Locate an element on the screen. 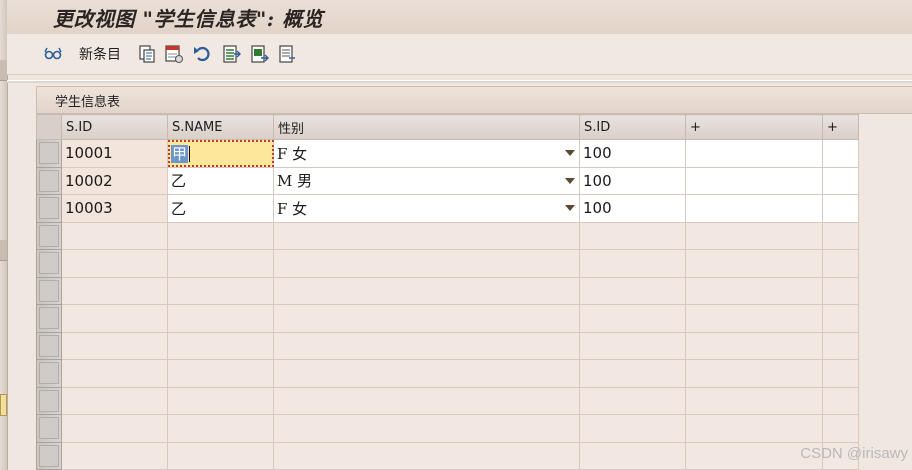  select-block-button is located at coordinates (259, 54).